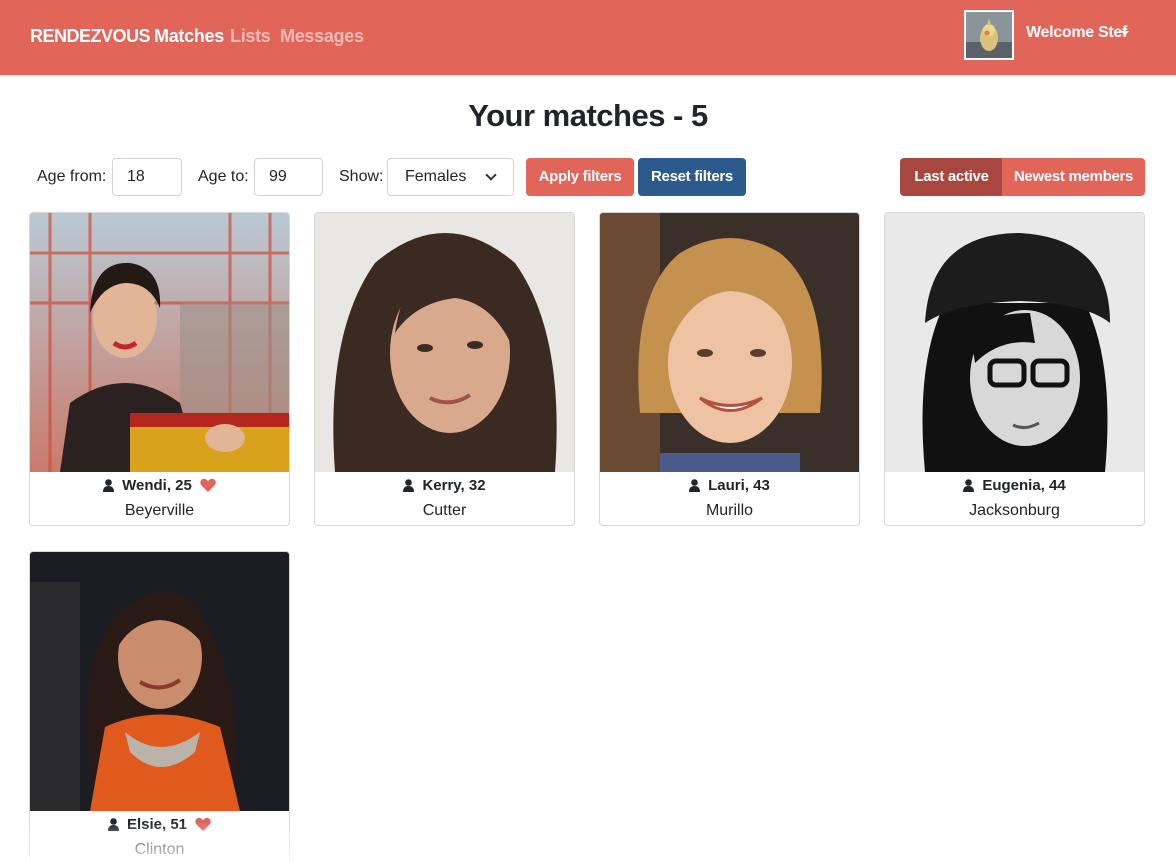 The image size is (1176, 862). What do you see at coordinates (322, 36) in the screenshot?
I see `nav-link-messages: Messages` at bounding box center [322, 36].